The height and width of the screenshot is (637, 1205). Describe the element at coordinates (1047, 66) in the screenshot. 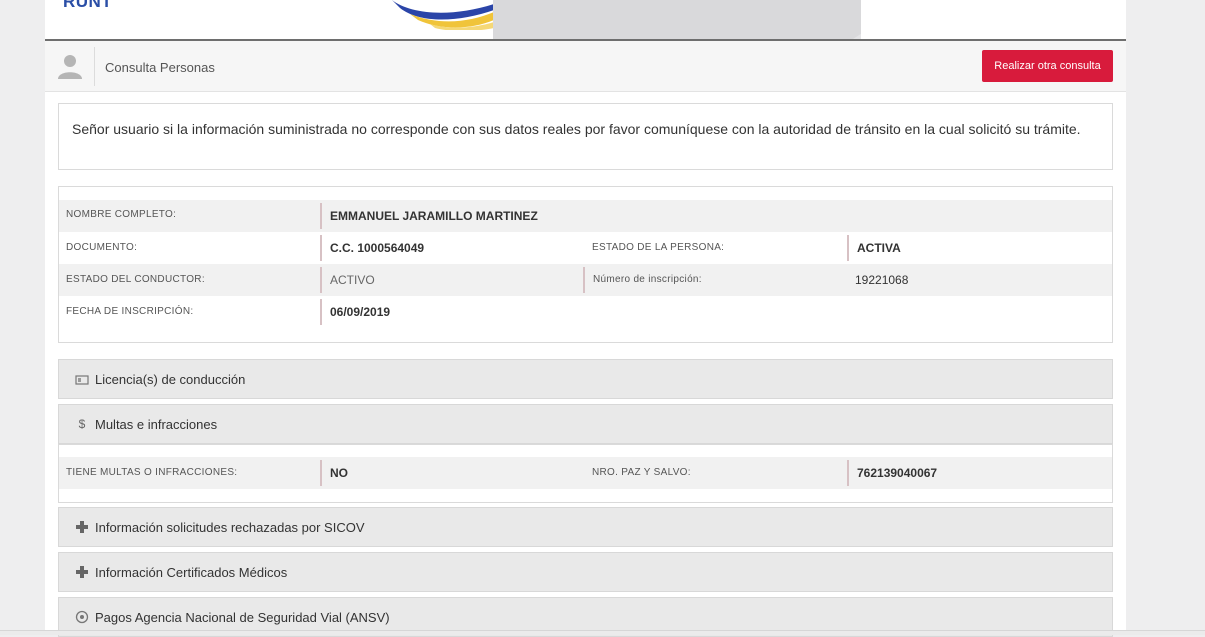

I see `new-query-button: Realizar otra consulta` at that location.